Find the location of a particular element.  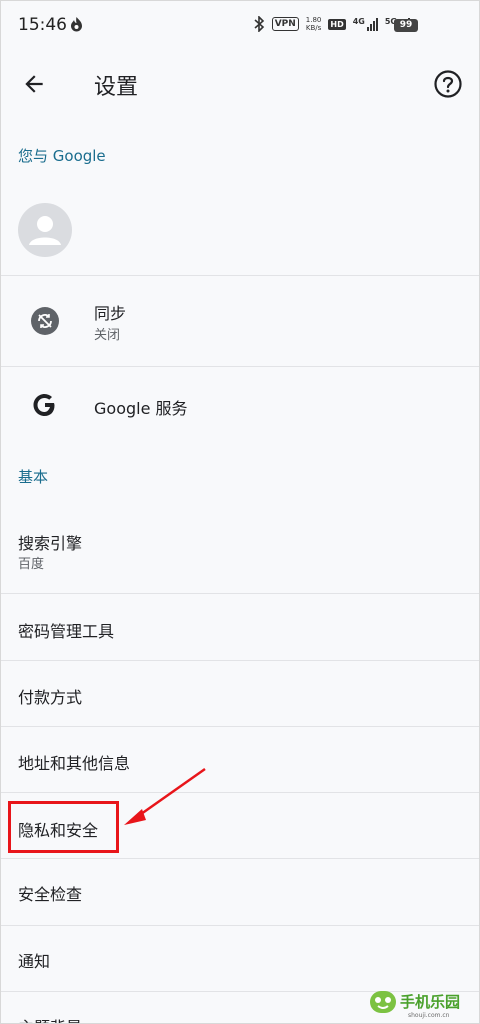

app-notification-icon is located at coordinates (76, 24).